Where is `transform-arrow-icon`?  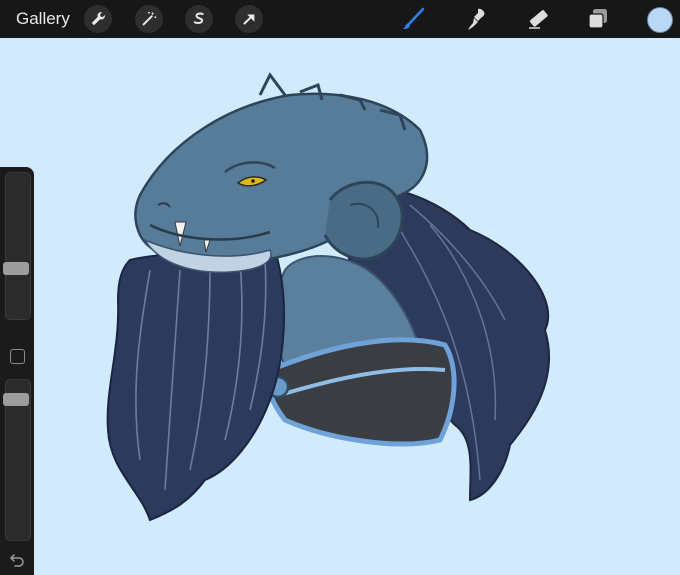
transform-arrow-icon is located at coordinates (249, 19).